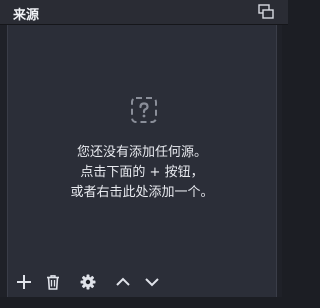  I want to click on dock-title: 来源, so click(26, 15).